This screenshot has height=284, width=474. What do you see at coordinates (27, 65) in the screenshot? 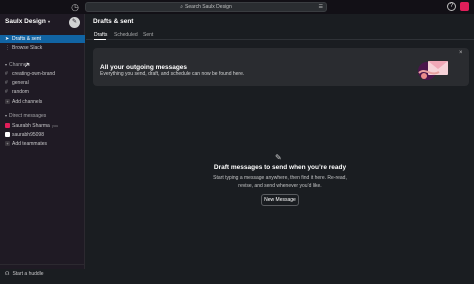
I see `mouse-cursor-icon: ➚` at bounding box center [27, 65].